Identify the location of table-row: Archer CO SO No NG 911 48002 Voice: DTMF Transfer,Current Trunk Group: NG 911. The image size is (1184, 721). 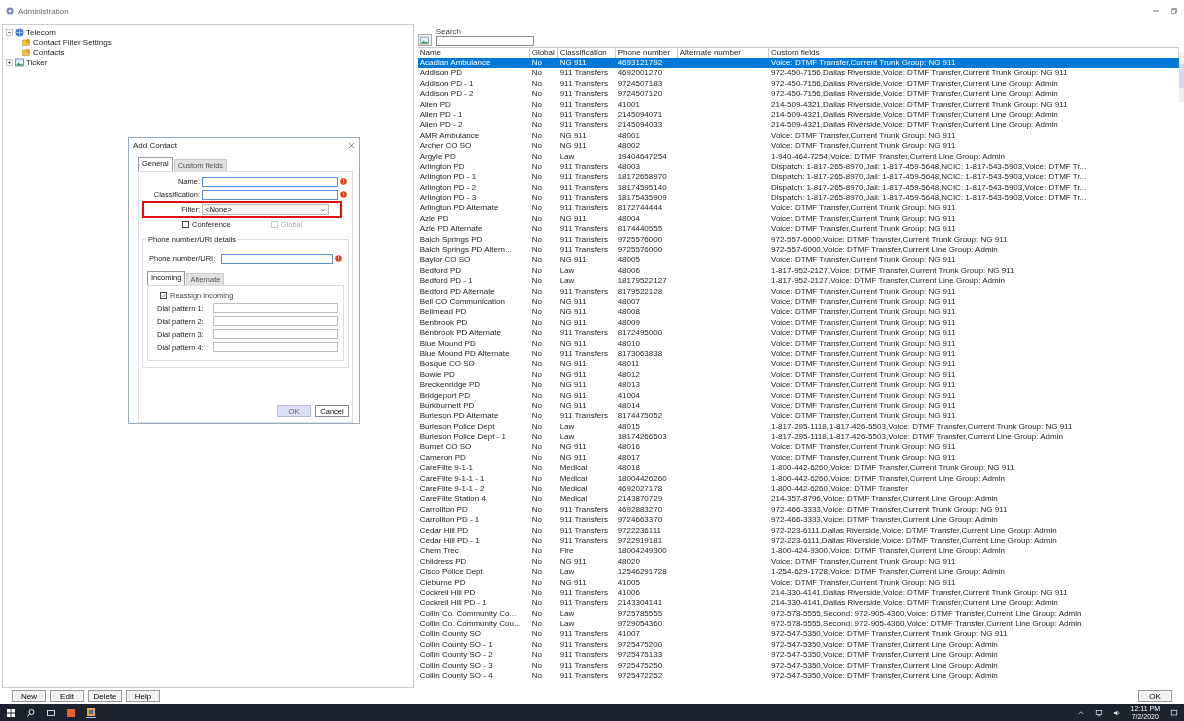
(798, 146).